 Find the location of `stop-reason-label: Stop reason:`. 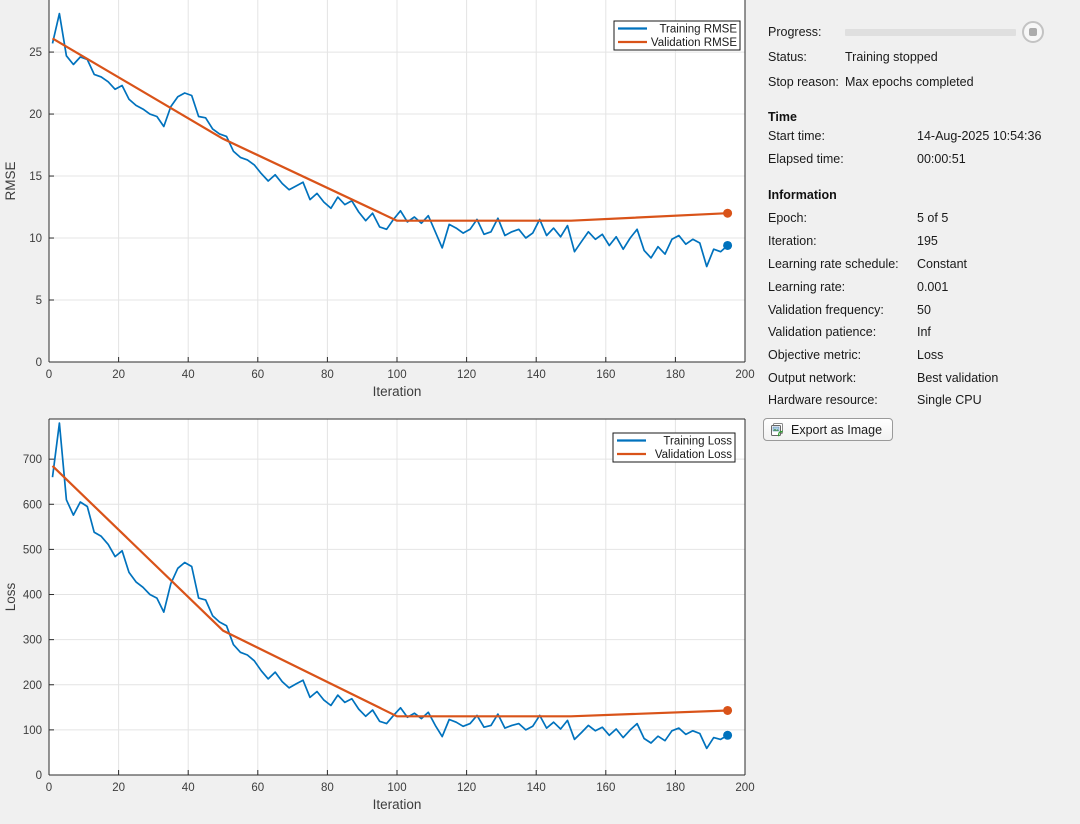

stop-reason-label: Stop reason: is located at coordinates (803, 82).